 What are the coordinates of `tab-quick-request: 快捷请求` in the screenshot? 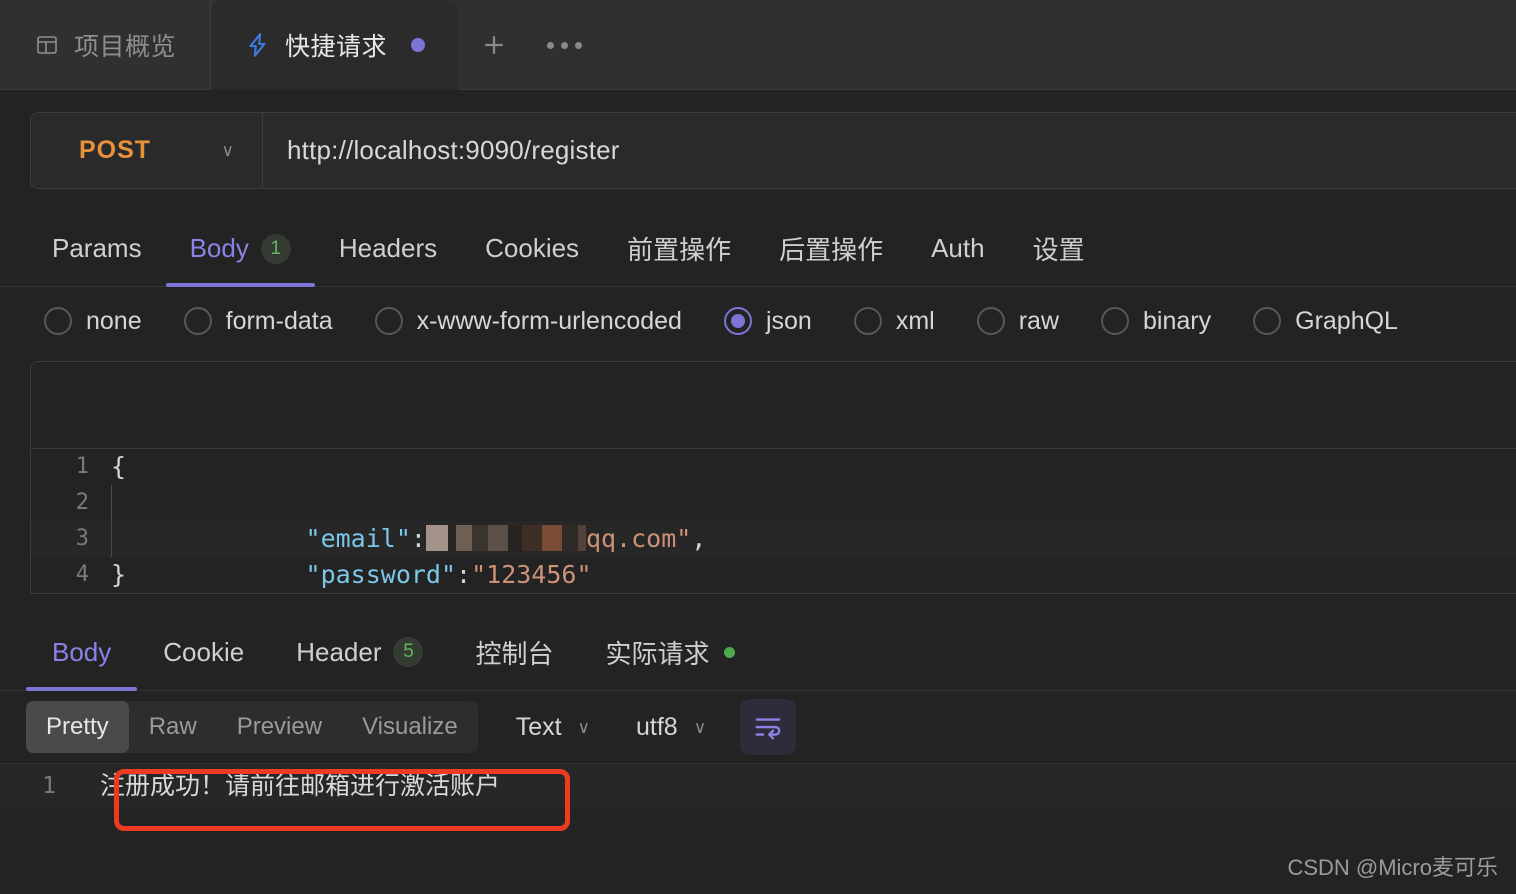 It's located at (335, 45).